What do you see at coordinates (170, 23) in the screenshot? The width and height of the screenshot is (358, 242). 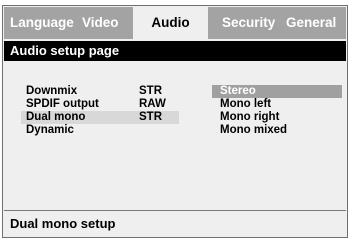 I see `tab-audio: Audio` at bounding box center [170, 23].